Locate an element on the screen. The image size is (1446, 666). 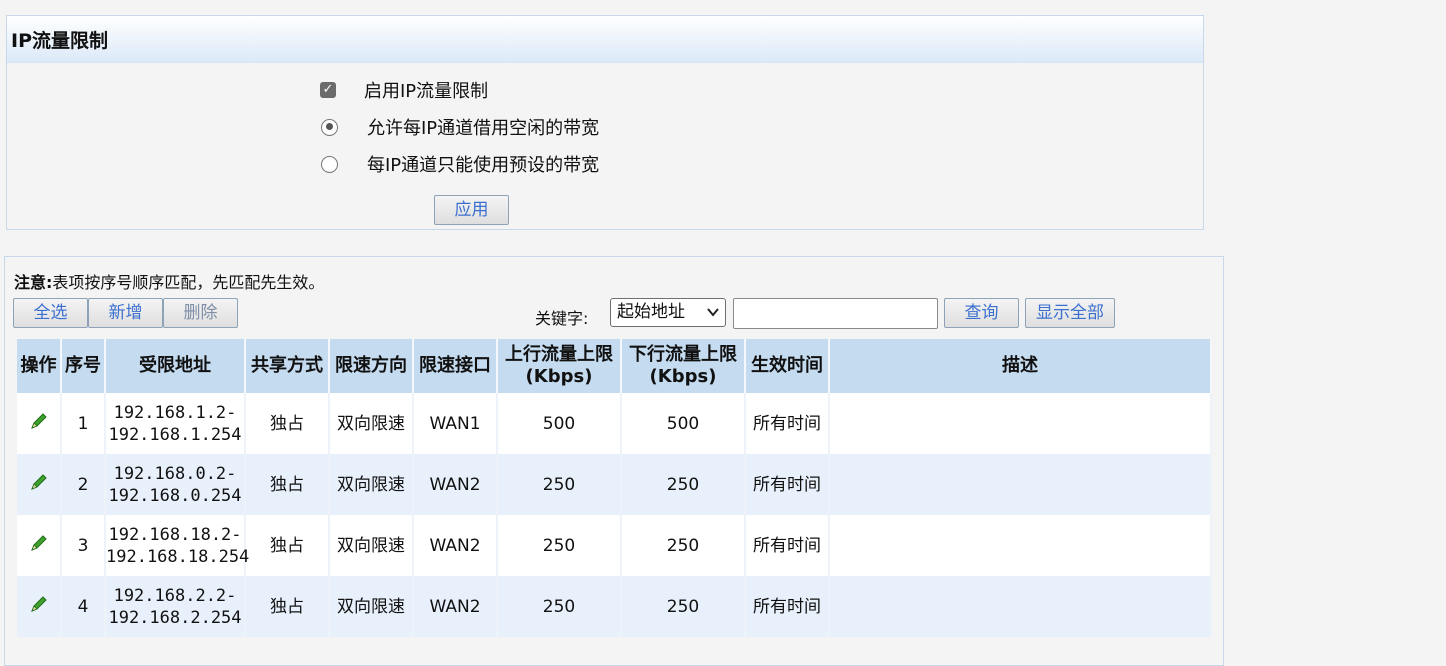
keyword-select: 起始地址 is located at coordinates (668, 312).